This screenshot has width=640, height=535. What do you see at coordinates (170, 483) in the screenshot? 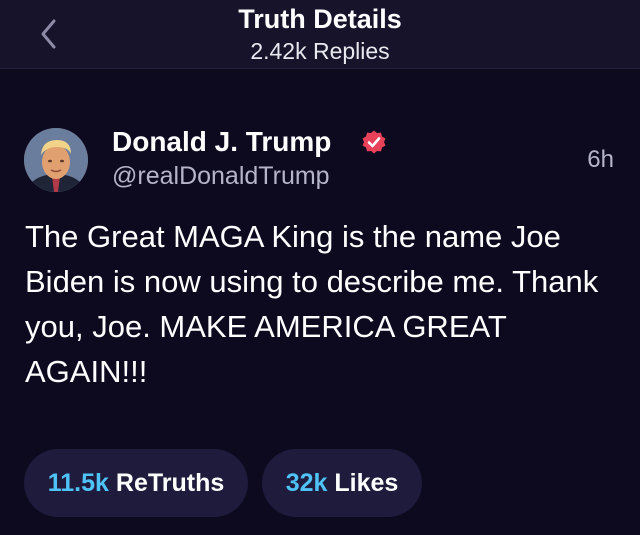
I see `retruths-label: ReTruths` at bounding box center [170, 483].